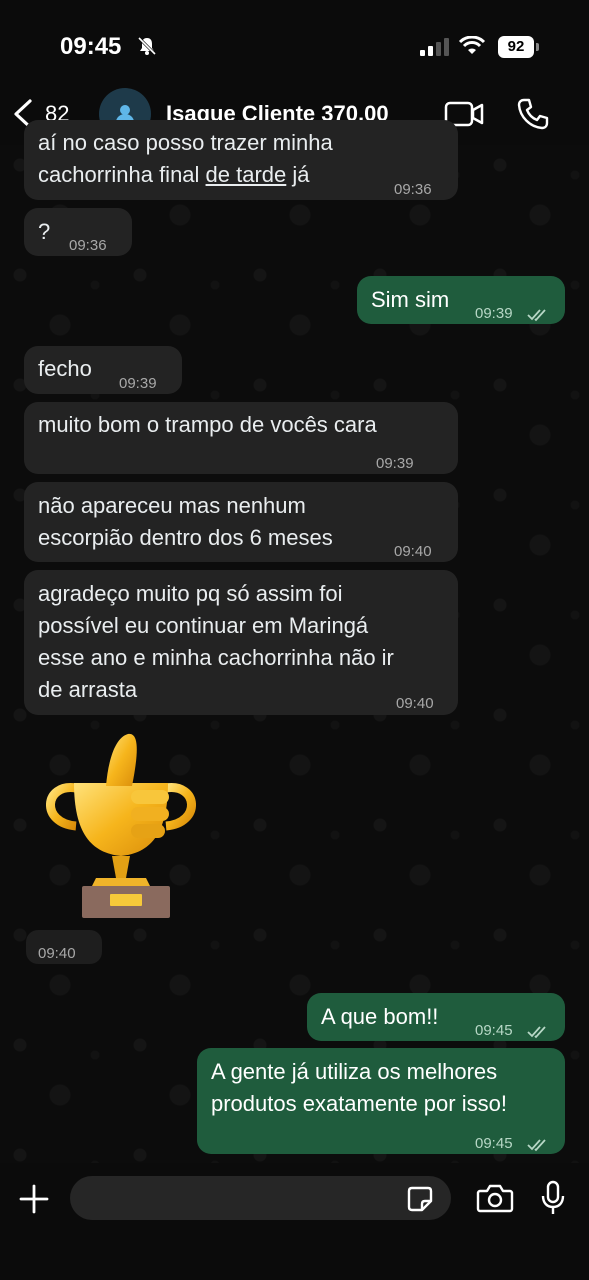  I want to click on message-incoming: ? 09:36, so click(78, 232).